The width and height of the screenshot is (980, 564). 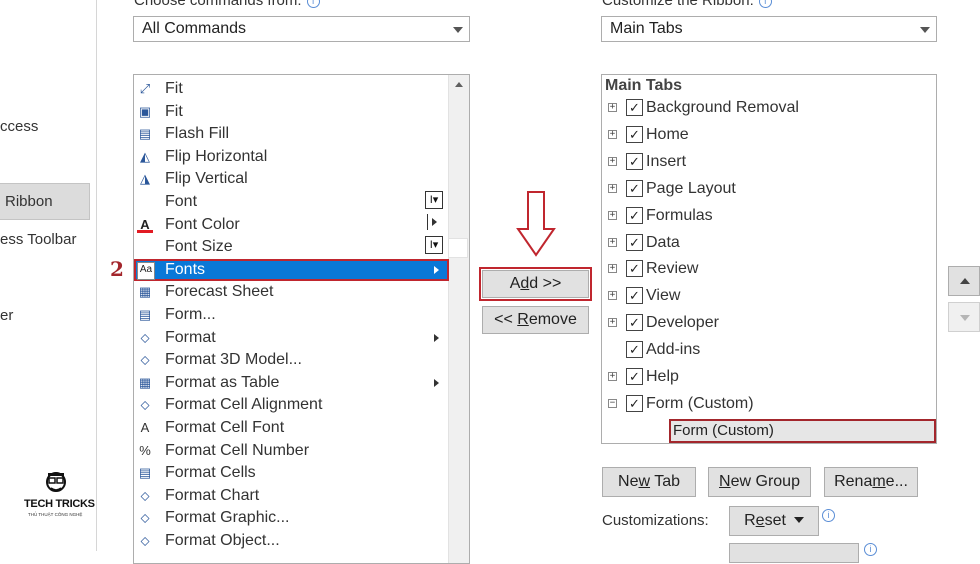 I want to click on scroll-thumb, so click(x=458, y=248).